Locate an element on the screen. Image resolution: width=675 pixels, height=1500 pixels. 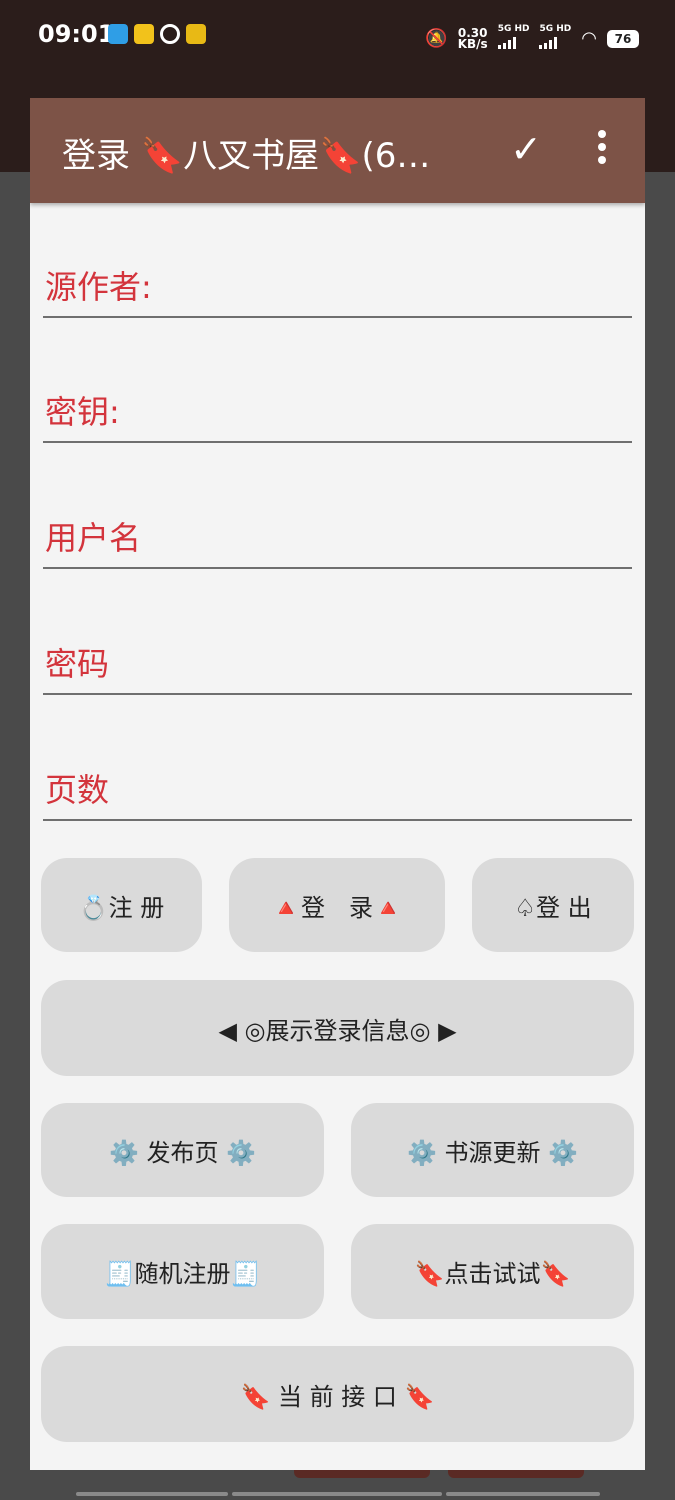
password-label: 密码 is located at coordinates (77, 664).